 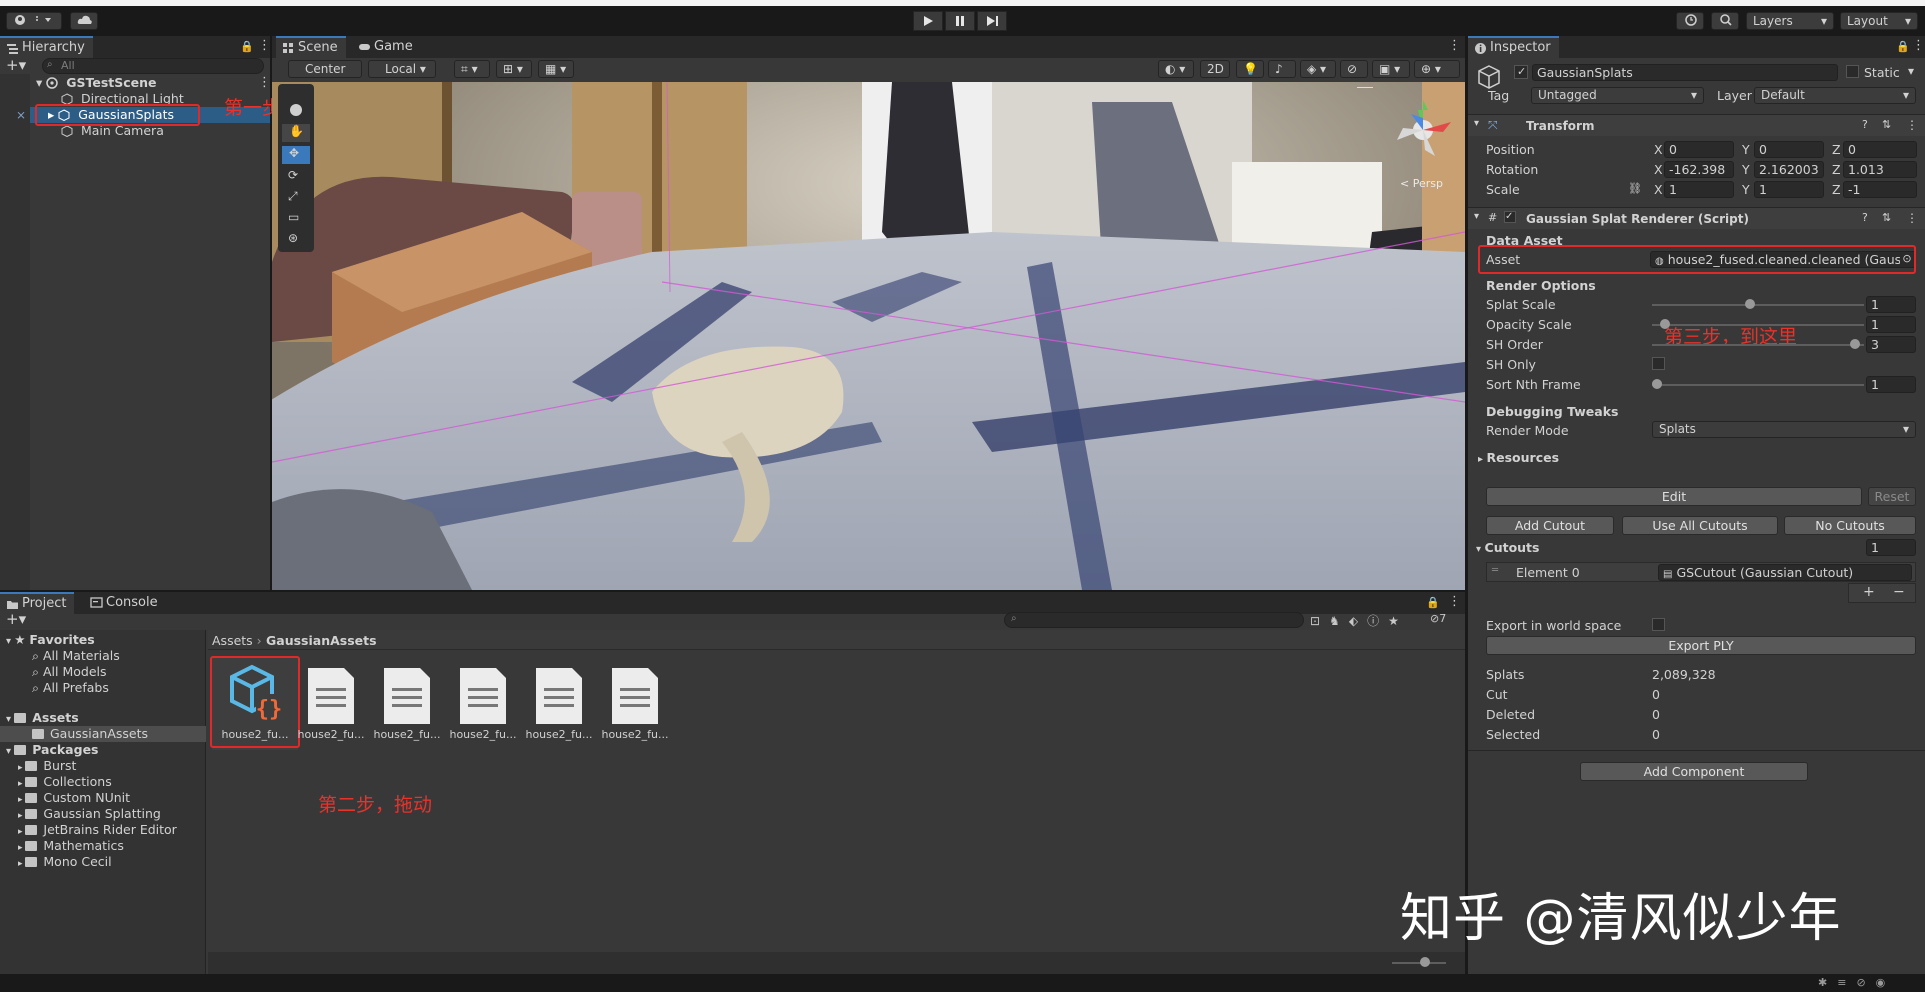 What do you see at coordinates (386, 47) in the screenshot?
I see `tab-game: Game` at bounding box center [386, 47].